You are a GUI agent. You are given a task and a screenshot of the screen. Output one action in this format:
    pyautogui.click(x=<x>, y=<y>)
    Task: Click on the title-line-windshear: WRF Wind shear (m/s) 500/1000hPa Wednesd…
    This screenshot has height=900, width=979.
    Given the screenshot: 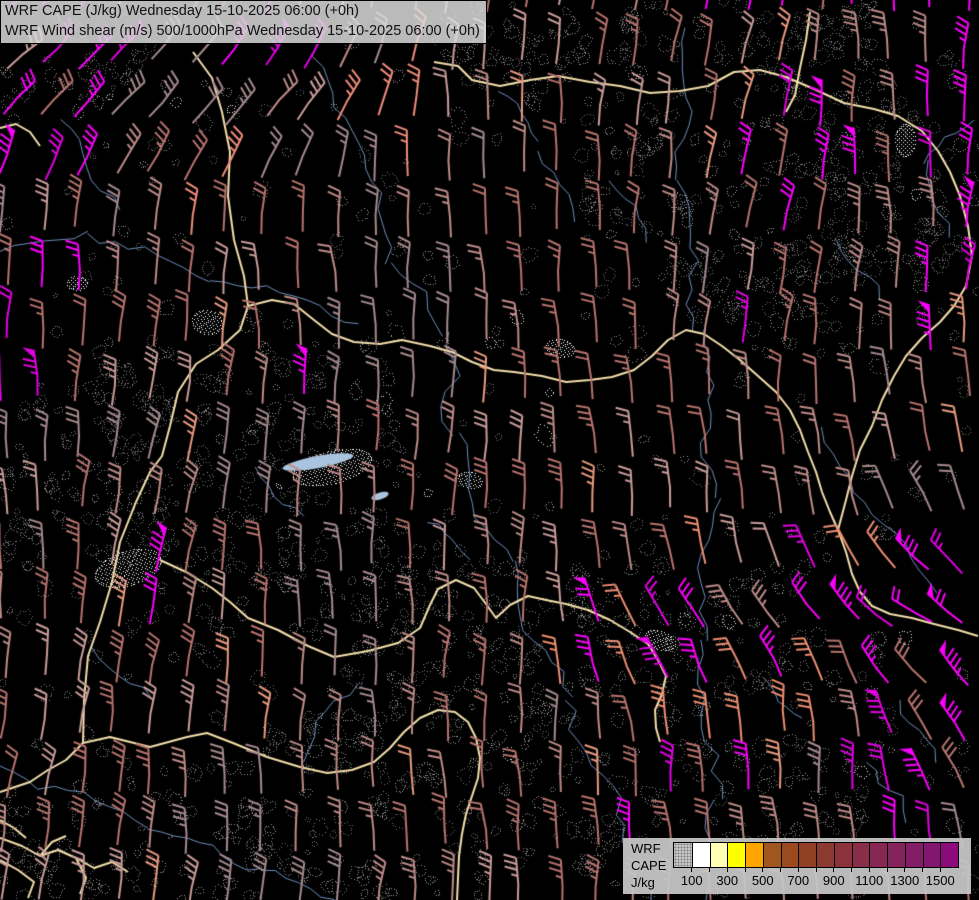 What is the action you would take?
    pyautogui.click(x=242, y=31)
    